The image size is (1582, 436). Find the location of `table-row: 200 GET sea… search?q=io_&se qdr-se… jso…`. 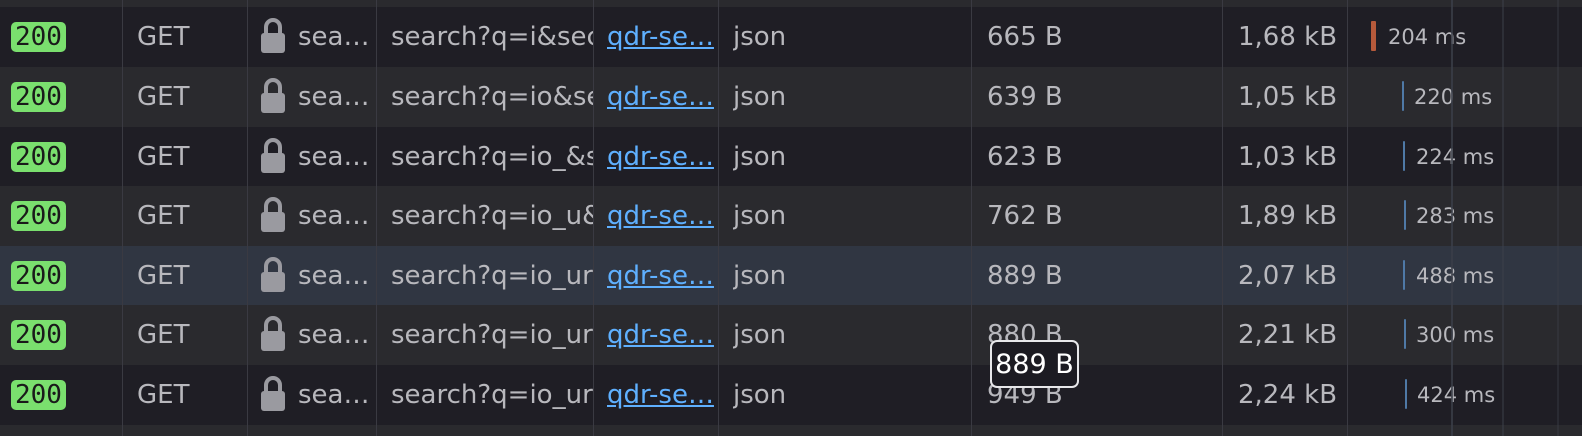

table-row: 200 GET sea… search?q=io_&se qdr-se… jso… is located at coordinates (791, 157).